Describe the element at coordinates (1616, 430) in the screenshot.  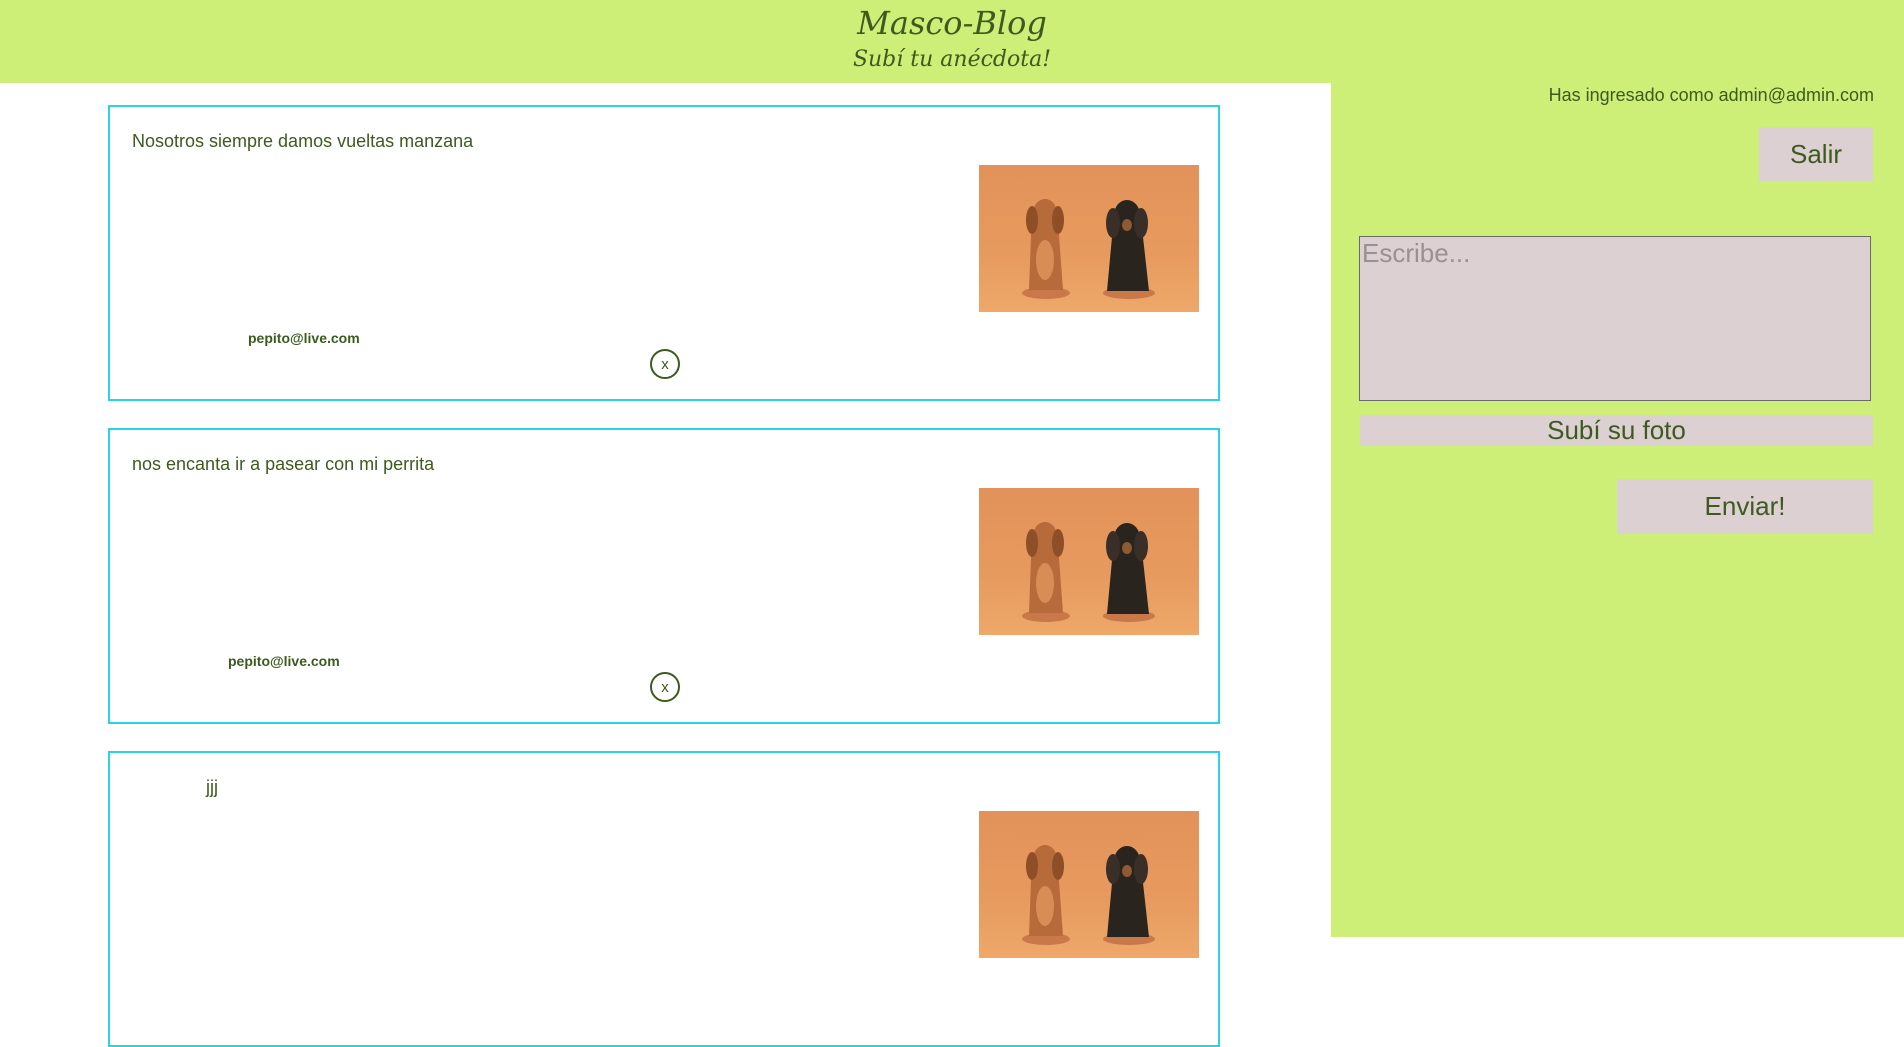
I see `upload-photo-button: Subí su foto` at that location.